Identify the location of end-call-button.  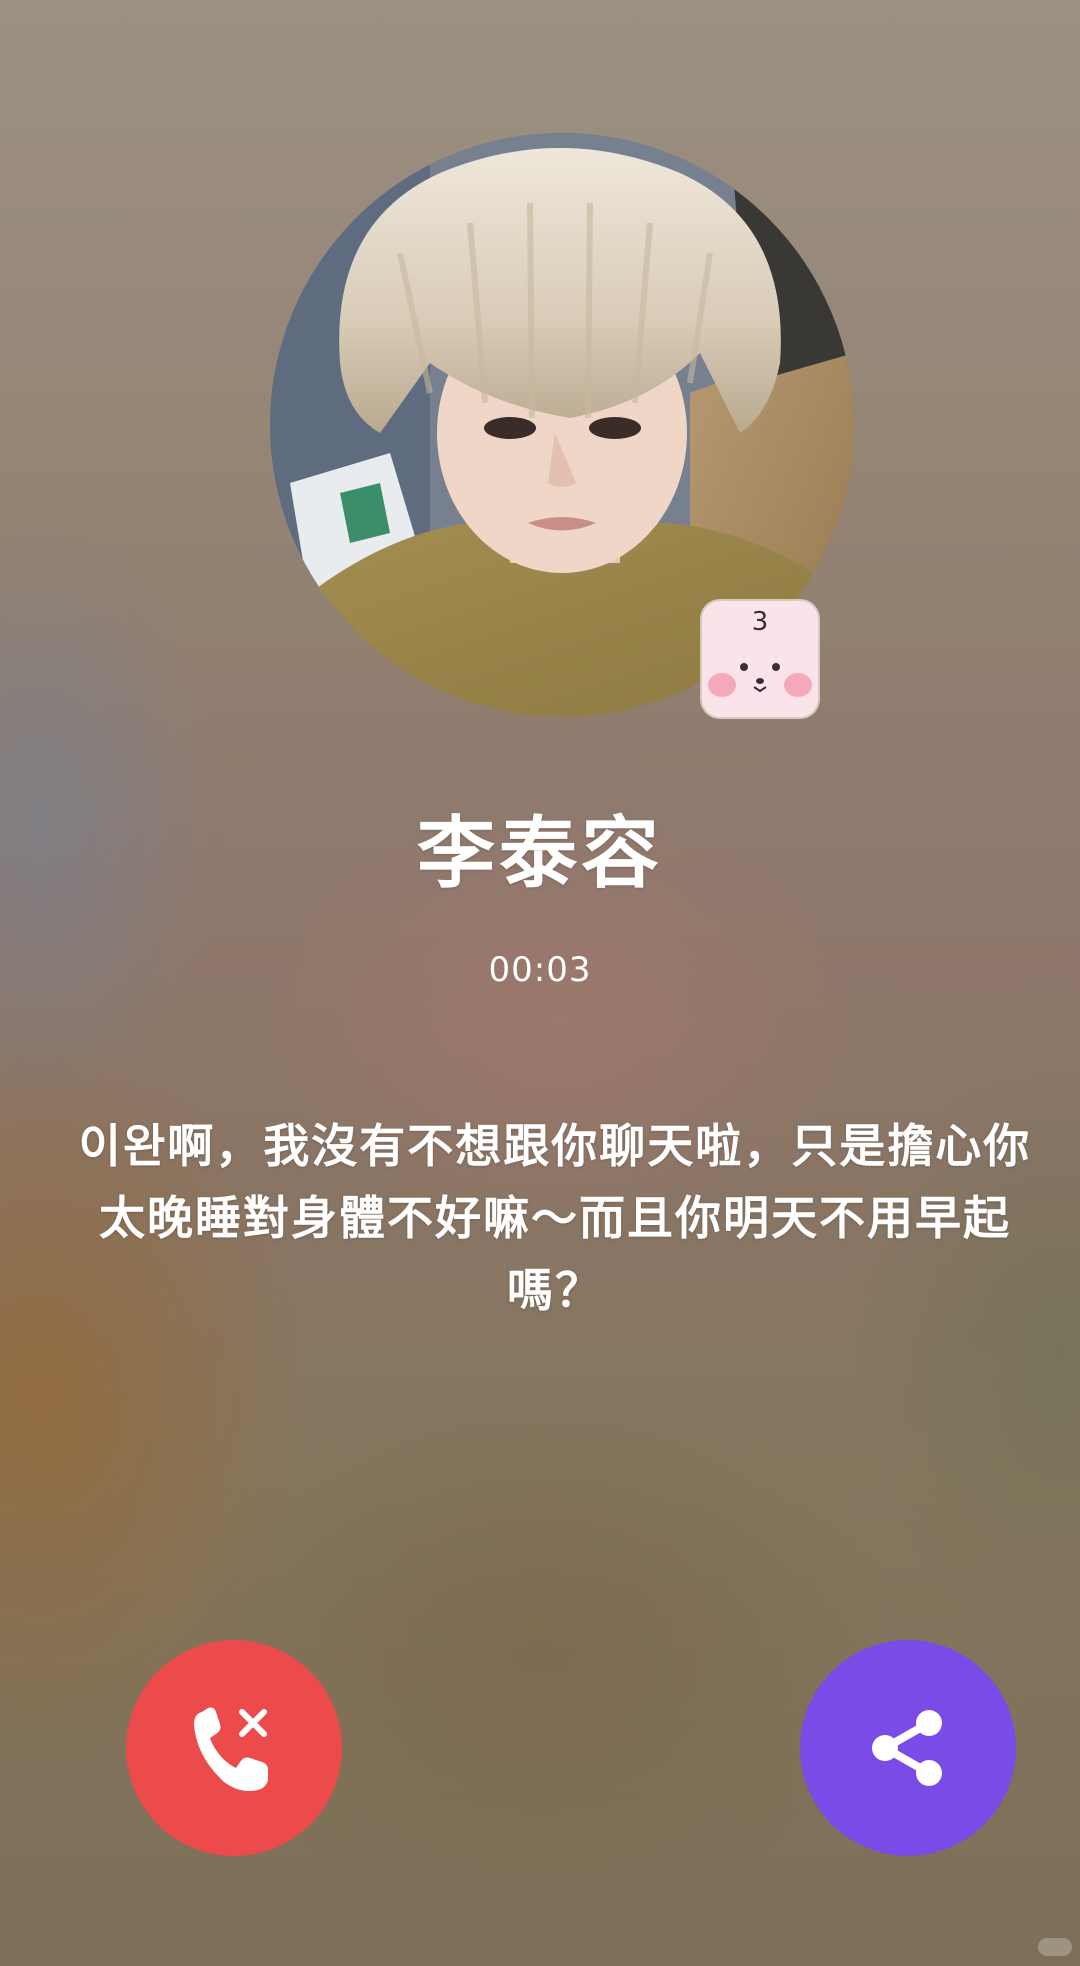
(234, 1748).